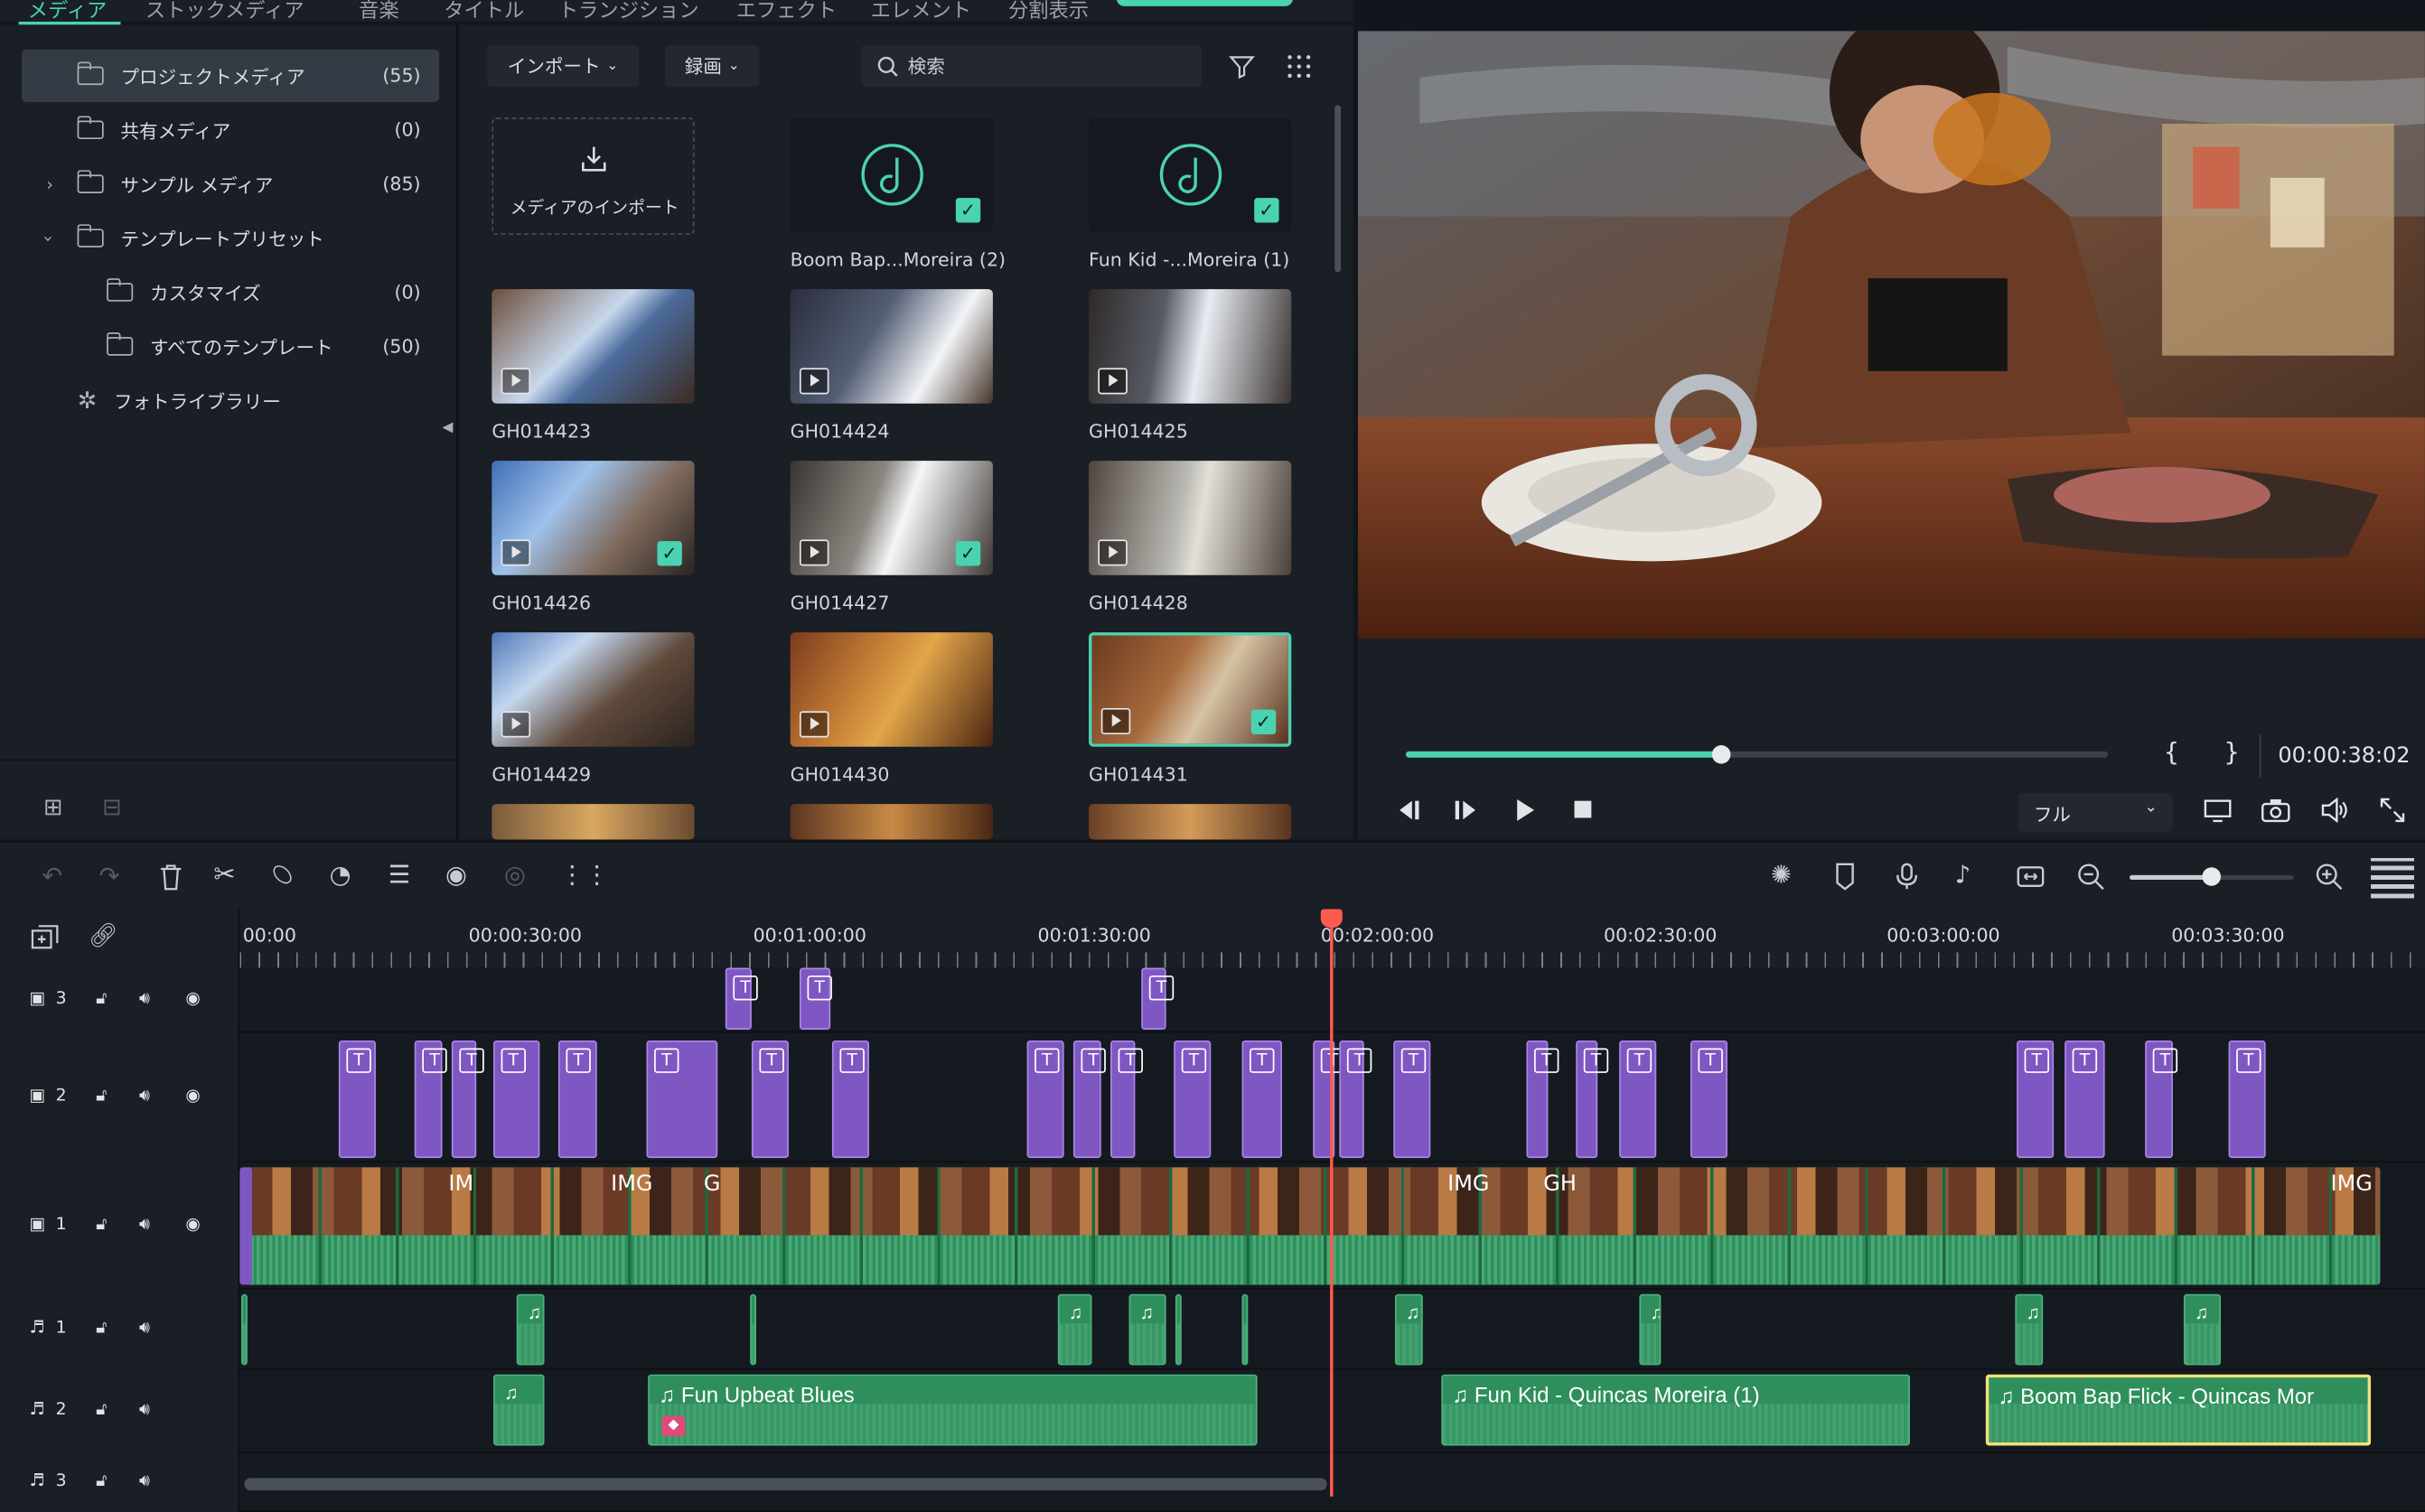 This screenshot has width=2425, height=1512. I want to click on sidebar-item-photo-library: ✲ フォトライブラリー, so click(230, 400).